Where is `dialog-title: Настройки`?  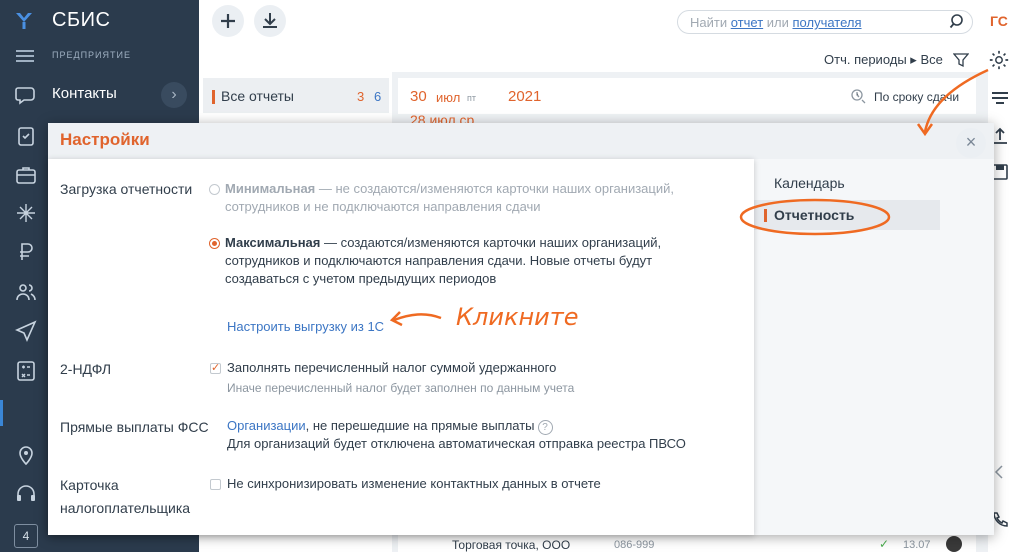 dialog-title: Настройки is located at coordinates (105, 139).